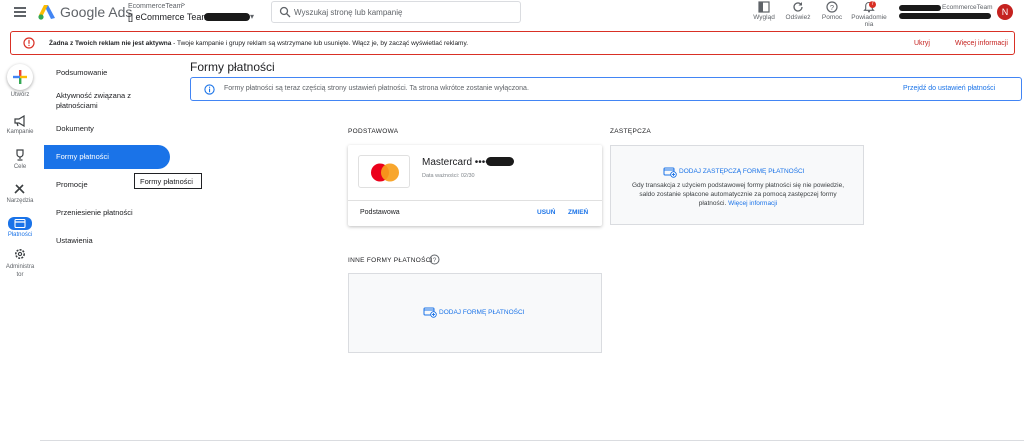 The height and width of the screenshot is (443, 1024). I want to click on redacted-user-email, so click(945, 16).